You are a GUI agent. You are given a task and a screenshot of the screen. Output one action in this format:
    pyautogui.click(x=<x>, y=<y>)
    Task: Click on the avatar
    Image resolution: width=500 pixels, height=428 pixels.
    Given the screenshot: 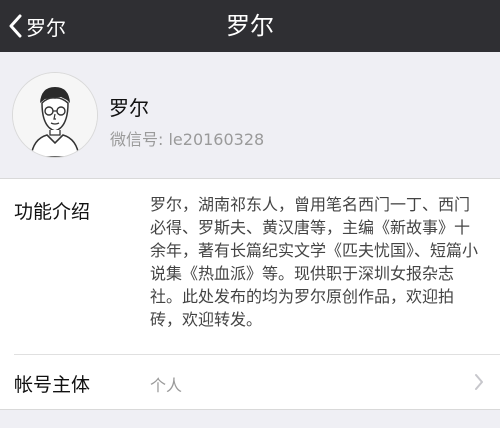 What is the action you would take?
    pyautogui.click(x=55, y=115)
    